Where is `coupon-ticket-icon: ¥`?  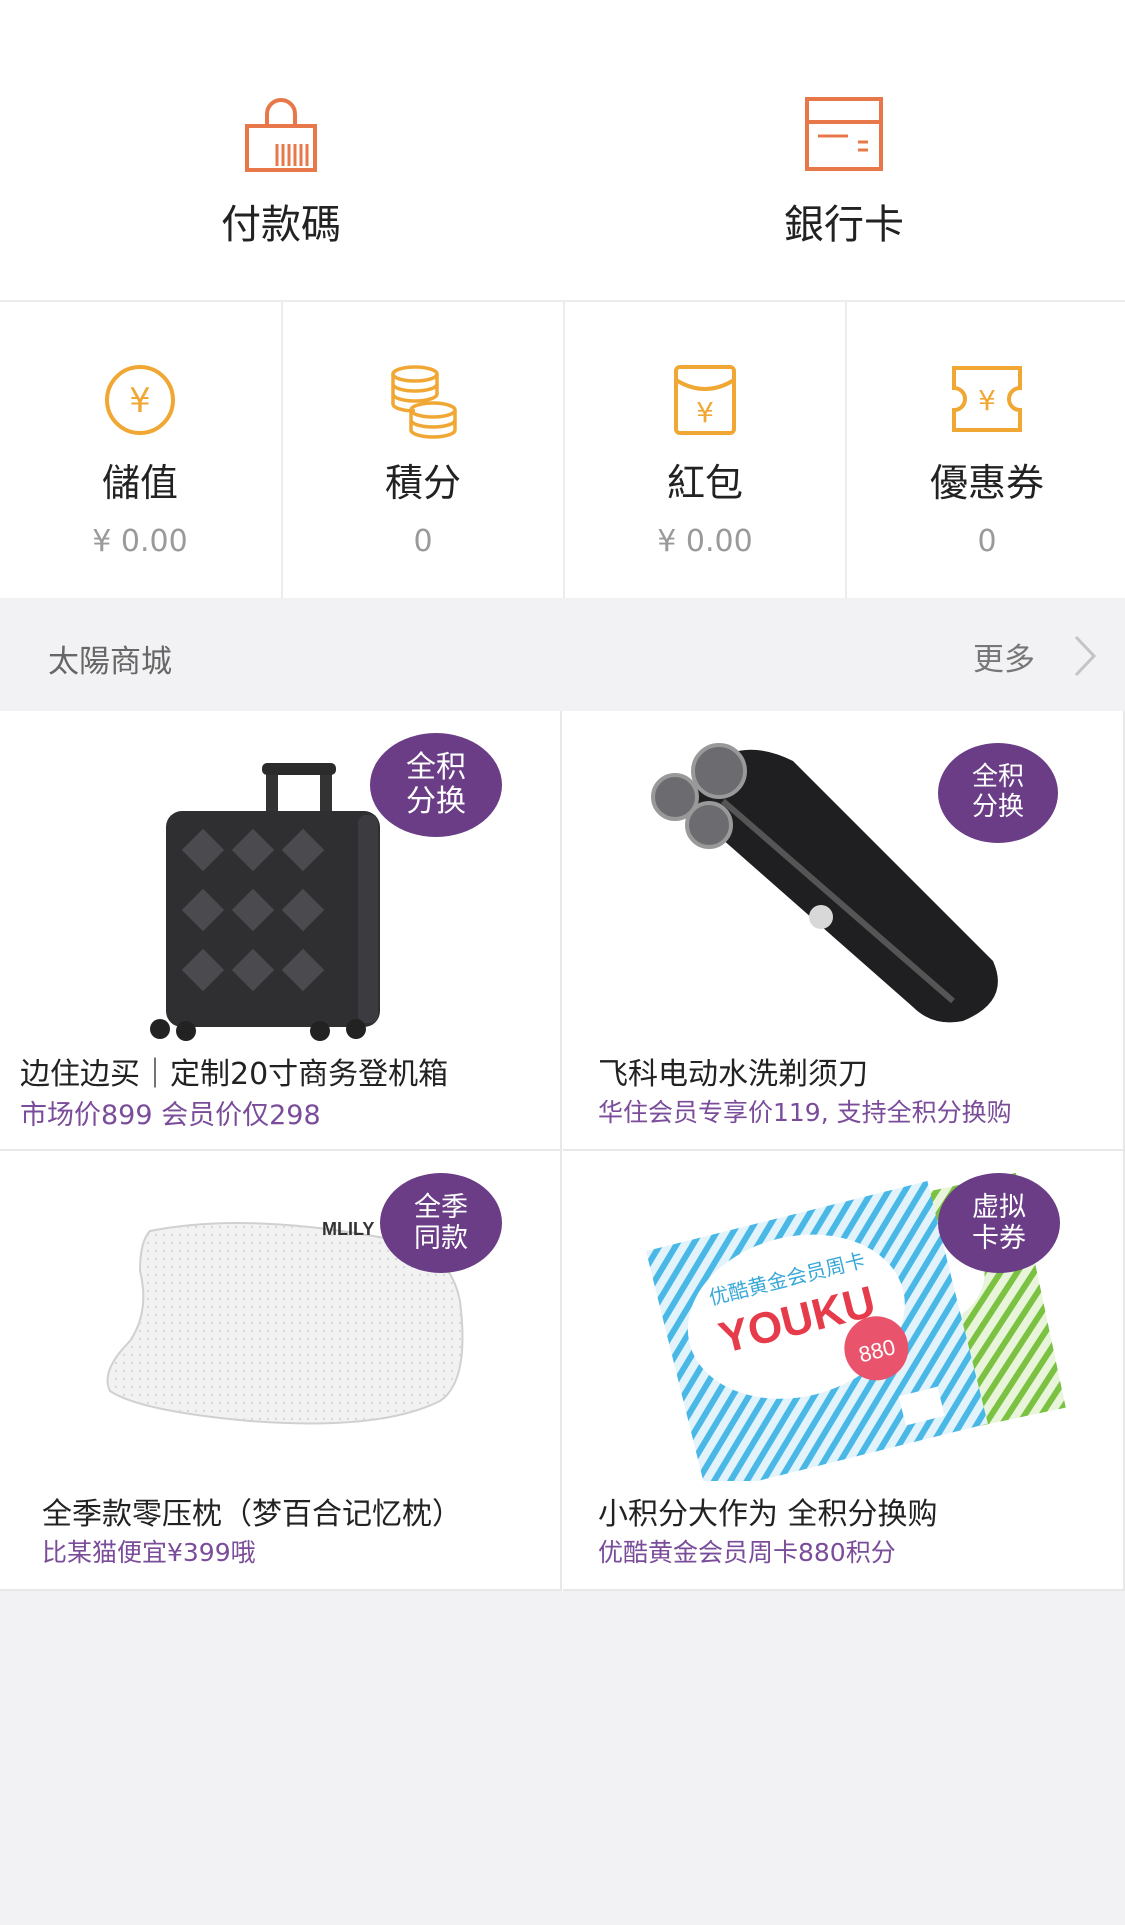
coupon-ticket-icon: ¥ is located at coordinates (987, 401).